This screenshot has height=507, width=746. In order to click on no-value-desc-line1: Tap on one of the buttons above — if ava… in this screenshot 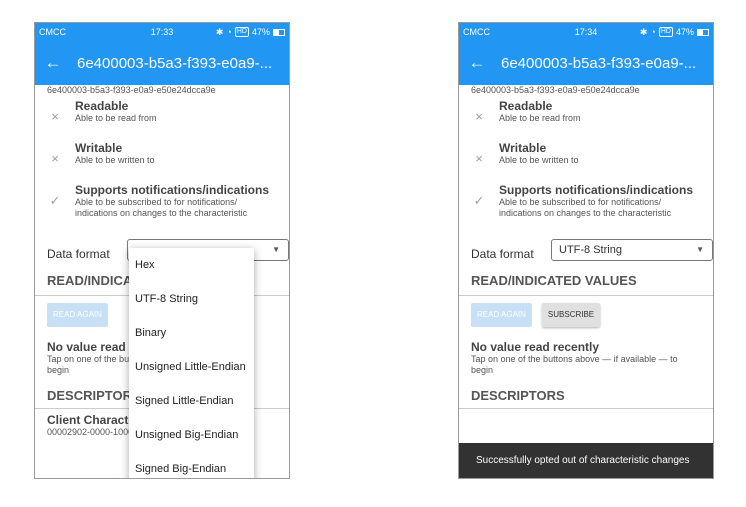, I will do `click(574, 359)`.